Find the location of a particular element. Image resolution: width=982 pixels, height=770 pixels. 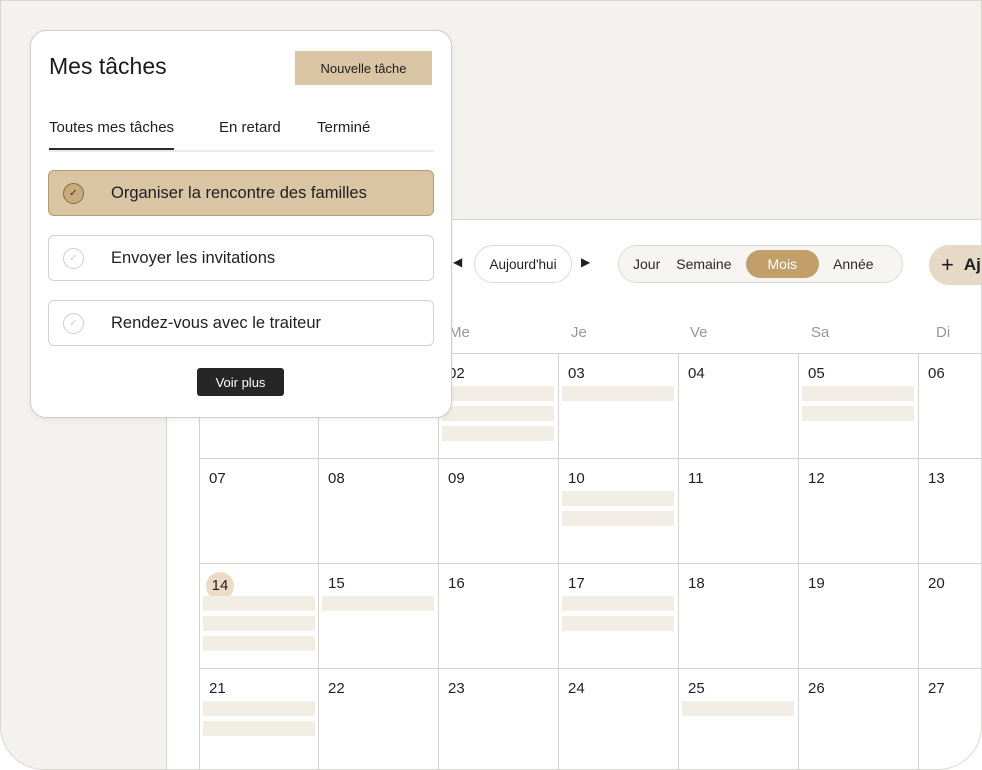

calendar-day-cell: 02 is located at coordinates (499, 406).